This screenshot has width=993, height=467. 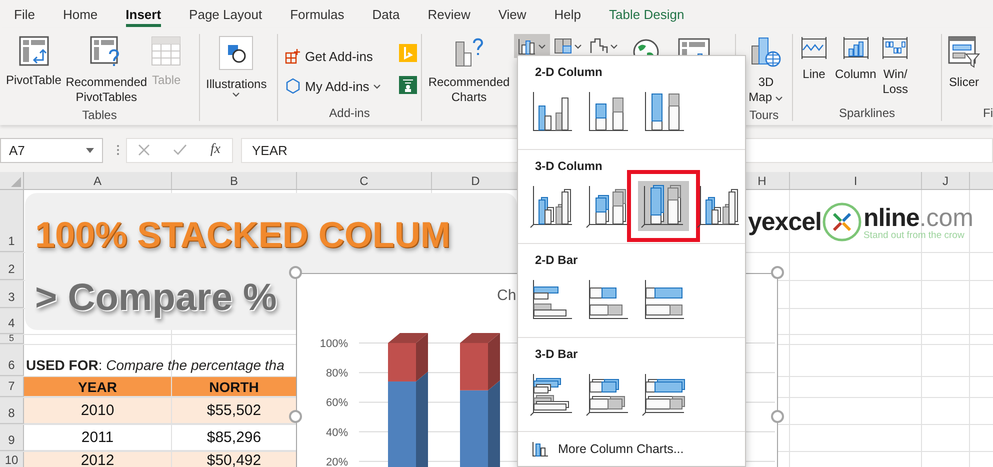 What do you see at coordinates (914, 235) in the screenshot?
I see `logo-tagline: Stand out from the crow` at bounding box center [914, 235].